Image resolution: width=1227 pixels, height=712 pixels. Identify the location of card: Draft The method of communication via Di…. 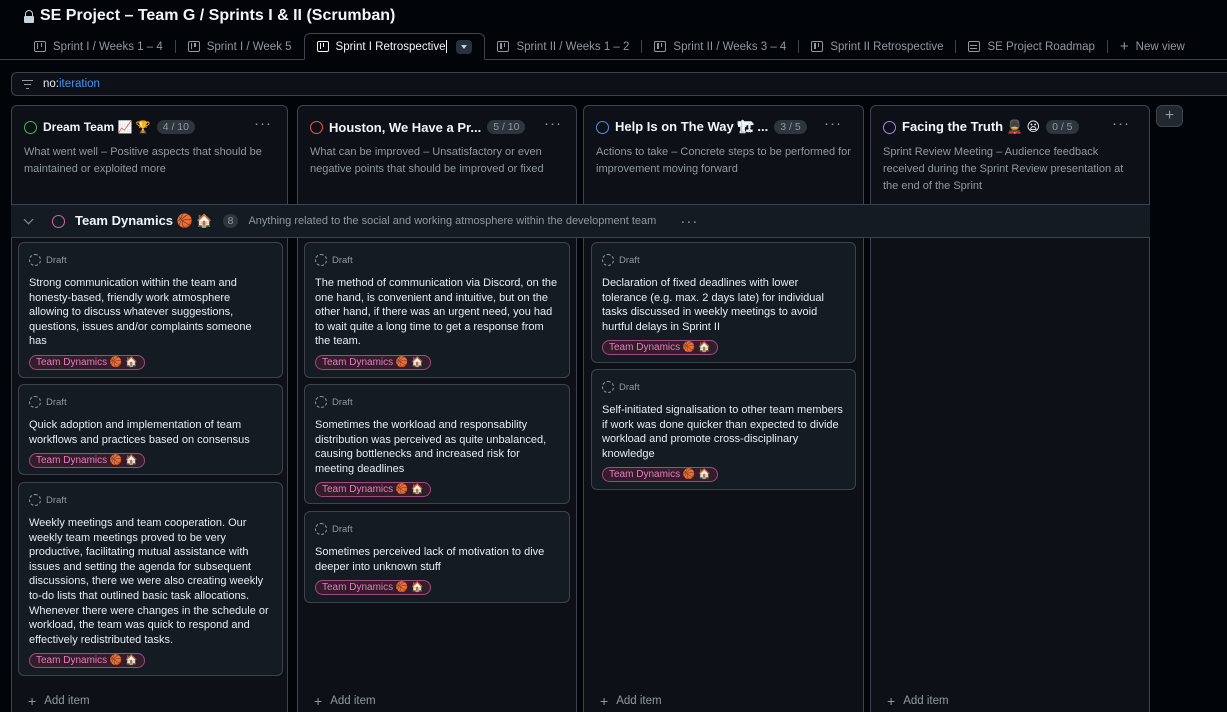
(437, 310).